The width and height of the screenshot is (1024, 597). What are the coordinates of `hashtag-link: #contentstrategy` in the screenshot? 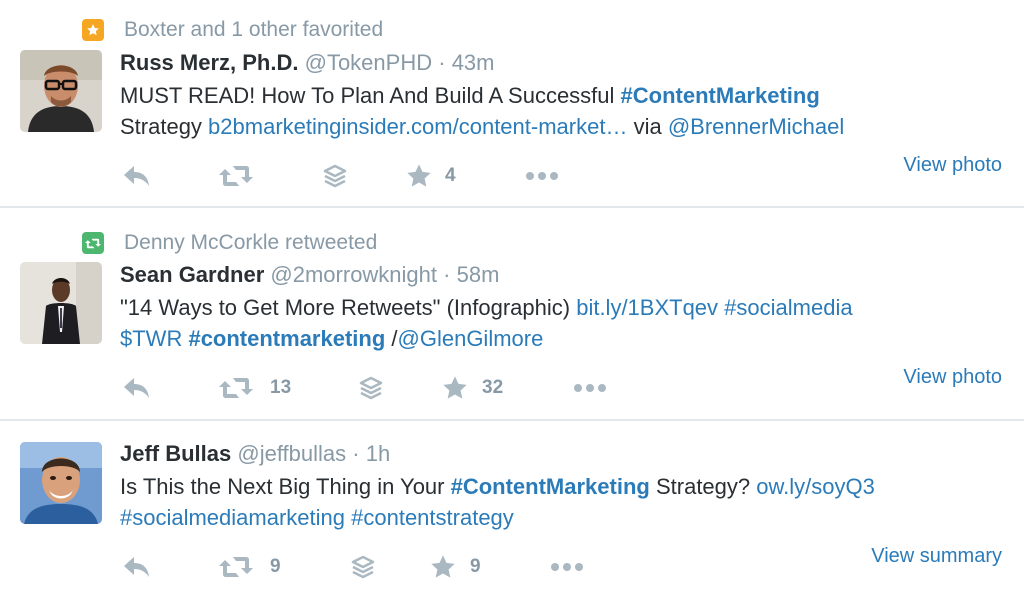 It's located at (432, 517).